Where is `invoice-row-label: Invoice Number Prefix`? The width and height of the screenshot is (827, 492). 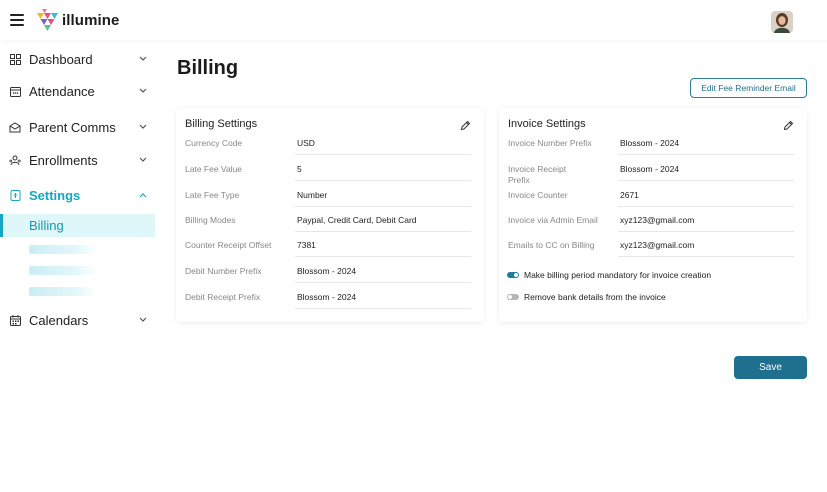 invoice-row-label: Invoice Number Prefix is located at coordinates (550, 143).